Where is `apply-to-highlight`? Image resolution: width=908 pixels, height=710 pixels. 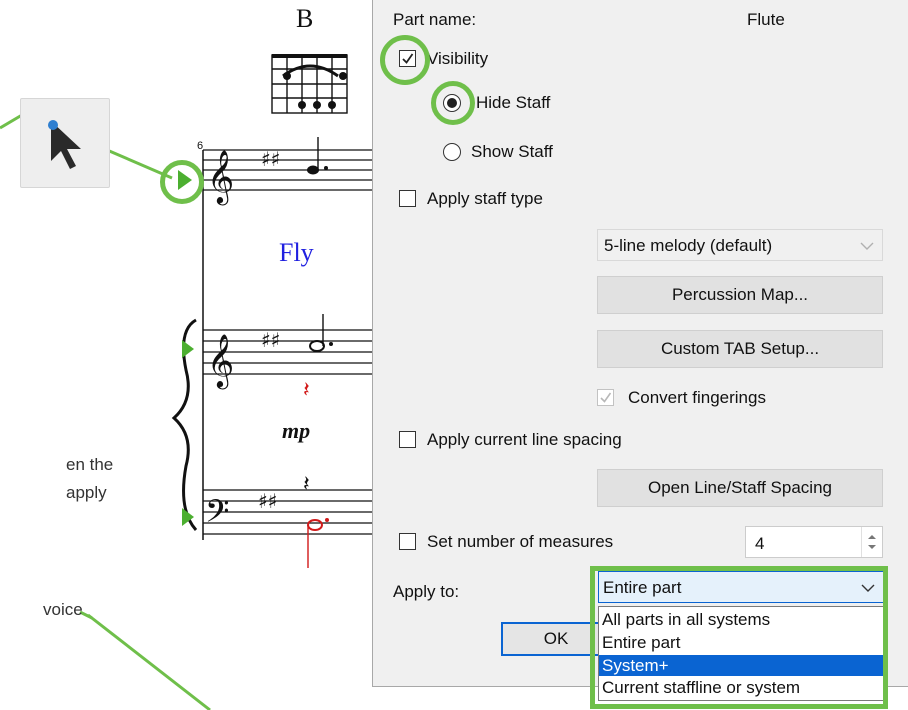
apply-to-highlight is located at coordinates (739, 637).